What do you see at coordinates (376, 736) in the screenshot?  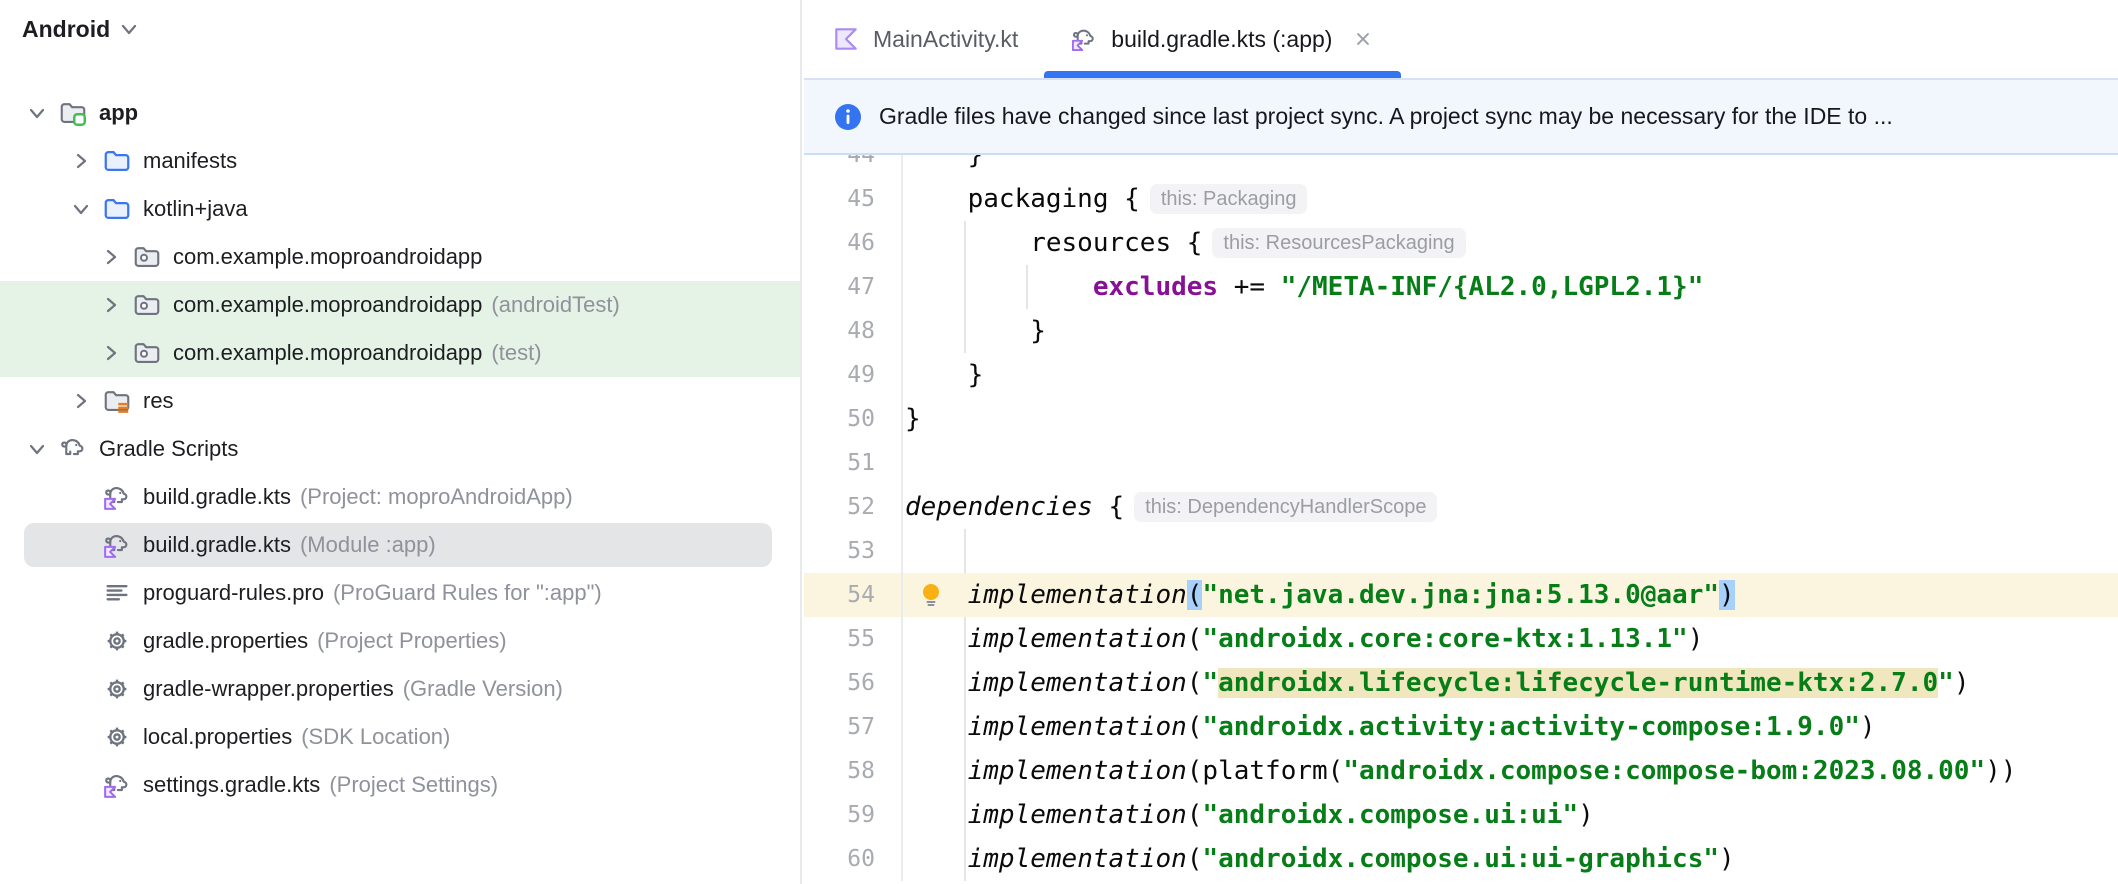 I see `tree-item-qualifier: (SDK Location)` at bounding box center [376, 736].